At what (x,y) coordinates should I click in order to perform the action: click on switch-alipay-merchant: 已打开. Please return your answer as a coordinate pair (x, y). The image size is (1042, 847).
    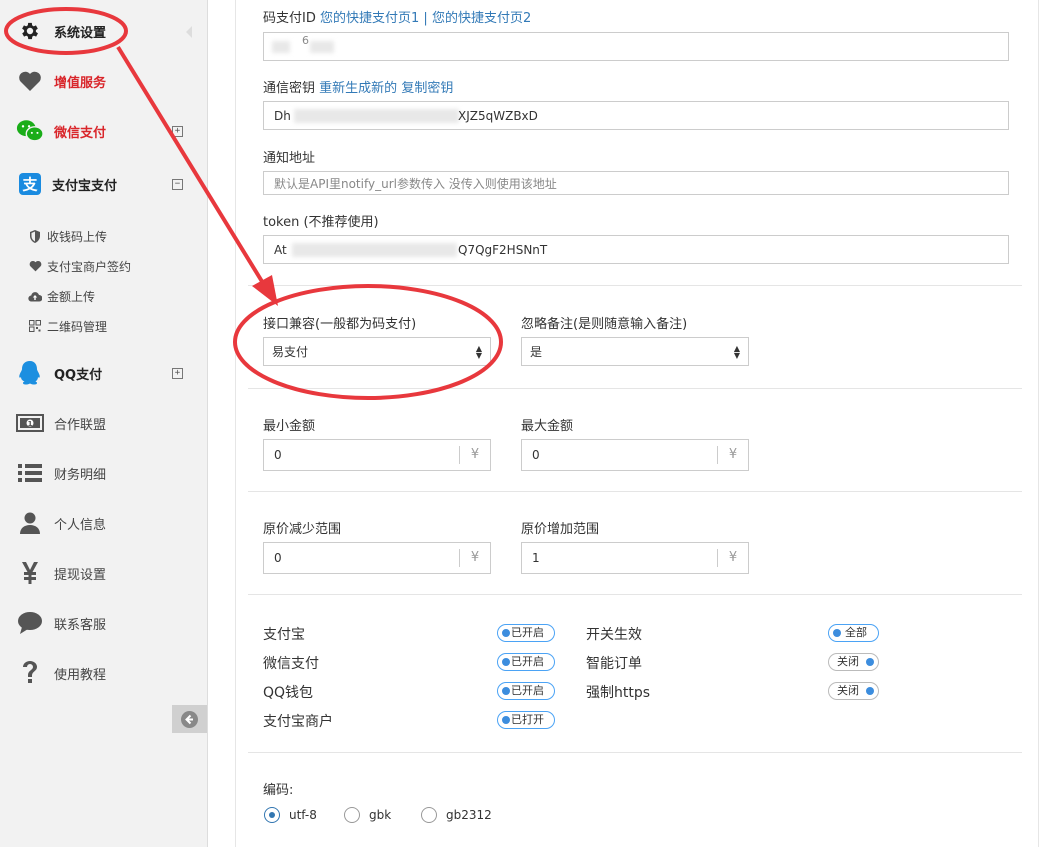
    Looking at the image, I should click on (526, 720).